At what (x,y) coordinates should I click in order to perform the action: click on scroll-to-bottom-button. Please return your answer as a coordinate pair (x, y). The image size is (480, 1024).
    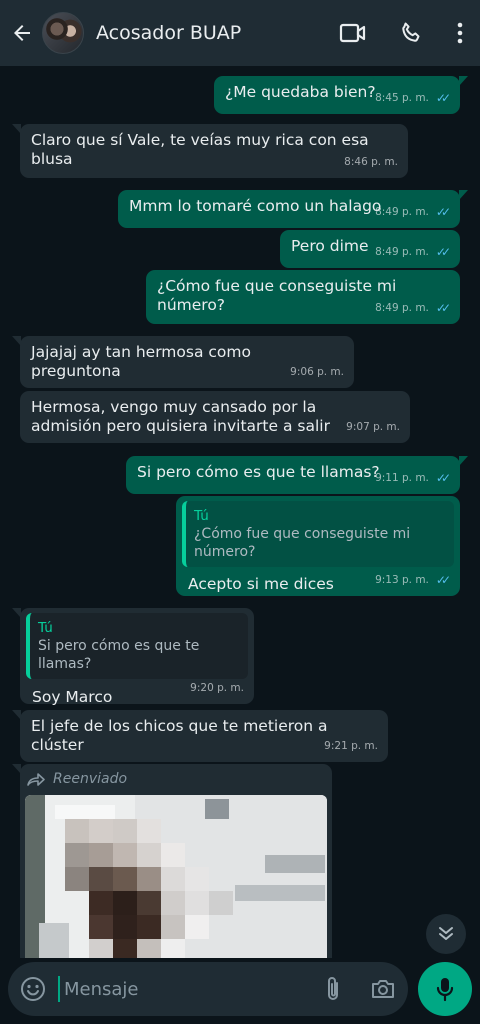
    Looking at the image, I should click on (446, 934).